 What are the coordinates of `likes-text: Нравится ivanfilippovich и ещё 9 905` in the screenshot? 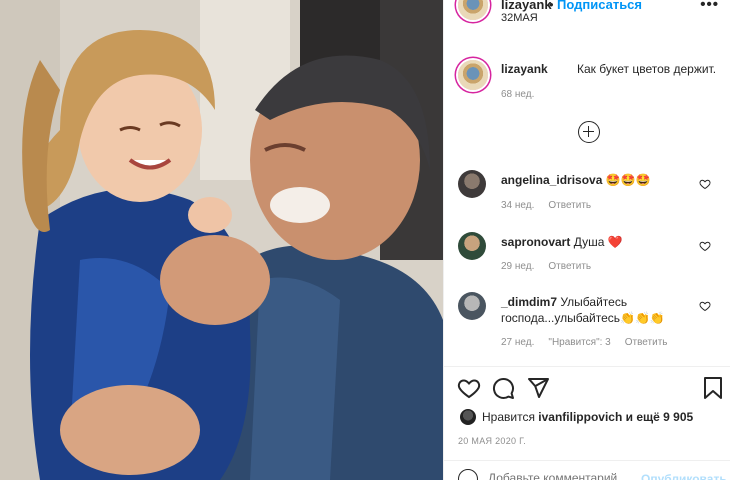 It's located at (587, 417).